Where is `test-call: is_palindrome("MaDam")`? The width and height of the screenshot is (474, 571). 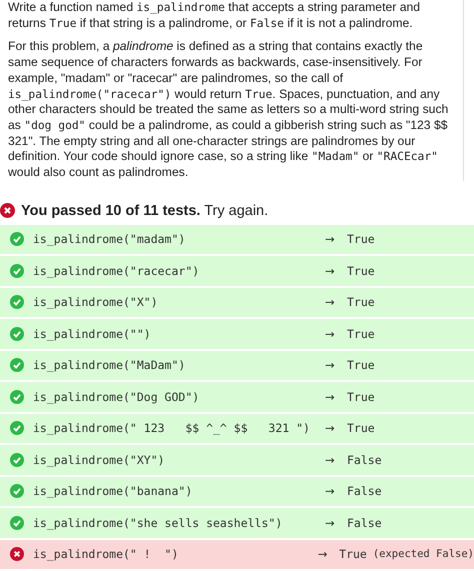 test-call: is_palindrome("MaDam") is located at coordinates (109, 365).